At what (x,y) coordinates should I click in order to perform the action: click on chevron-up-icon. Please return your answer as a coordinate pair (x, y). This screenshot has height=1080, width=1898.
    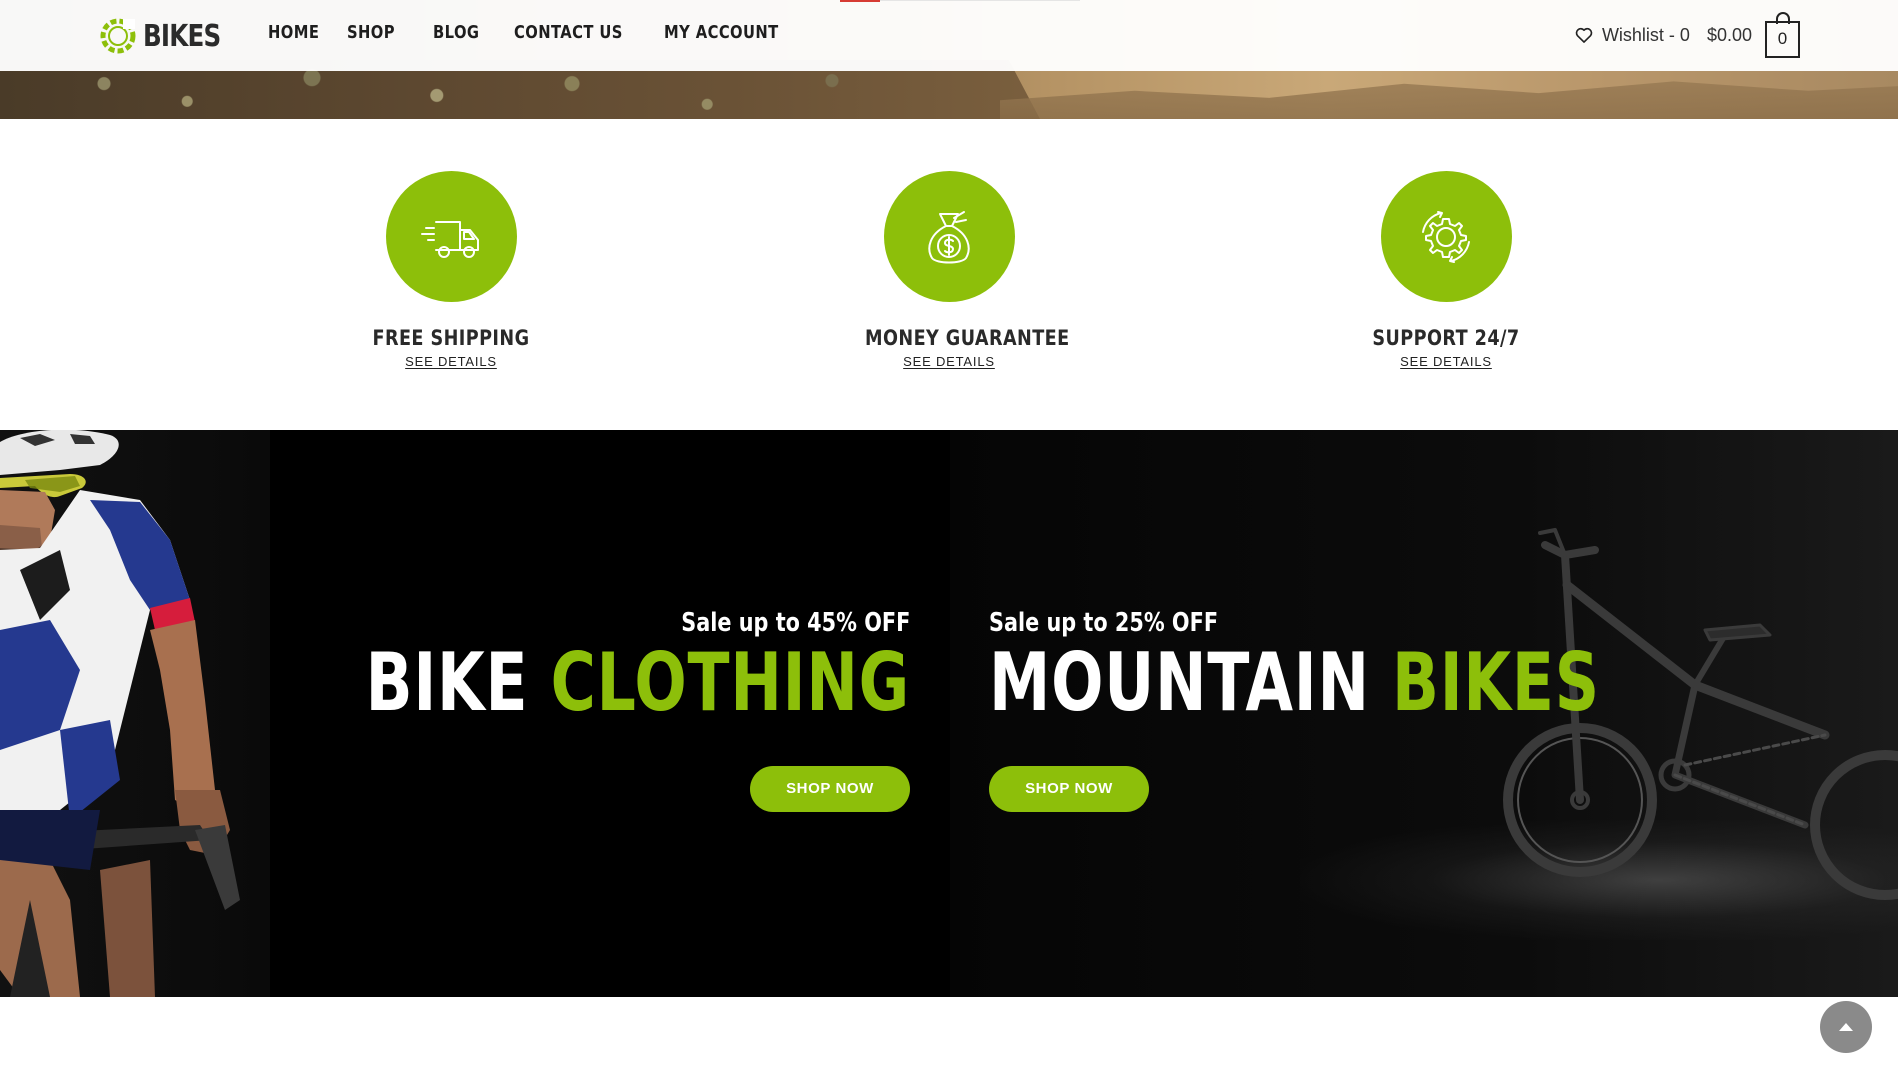
    Looking at the image, I should click on (1846, 1027).